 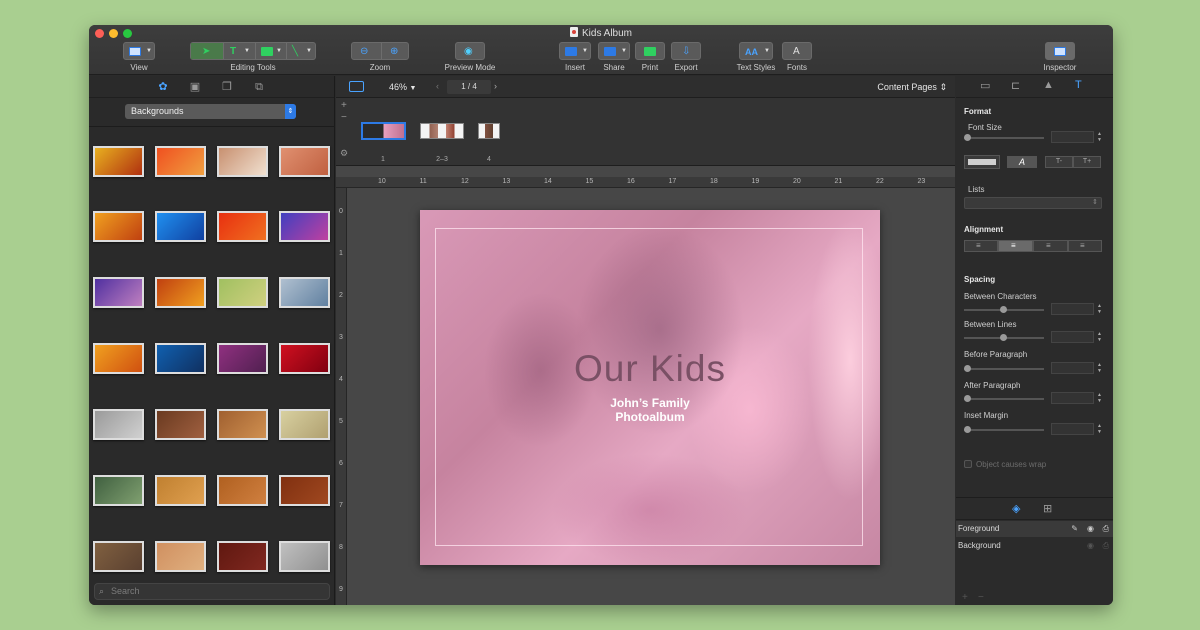 I want to click on printer-icon: ⎙, so click(x=1106, y=546).